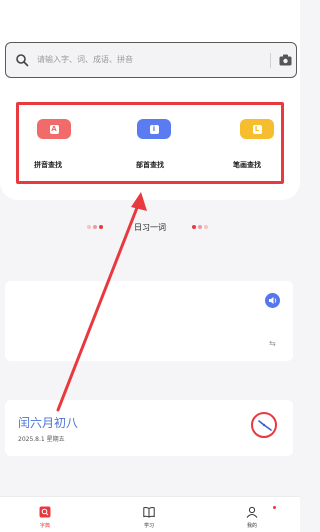  Describe the element at coordinates (261, 143) in the screenshot. I see `stroke-lookup-button: L 笔画查找` at that location.